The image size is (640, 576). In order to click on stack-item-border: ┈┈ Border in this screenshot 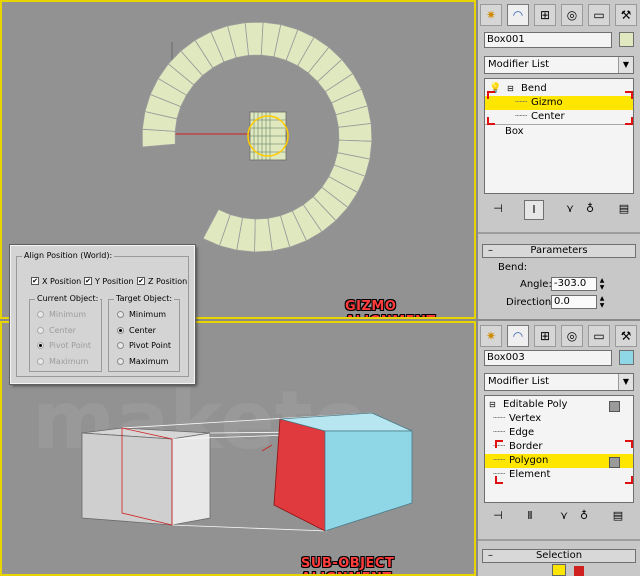, I will do `click(559, 447)`.